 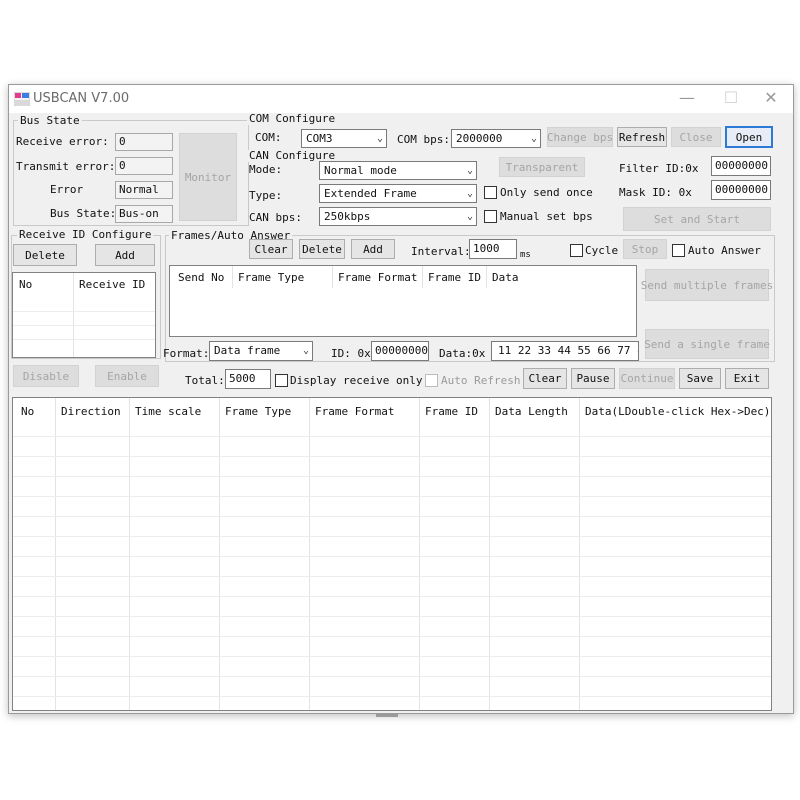 I want to click on data-input: 11 22 33 44 55 66 77 88, so click(x=565, y=351).